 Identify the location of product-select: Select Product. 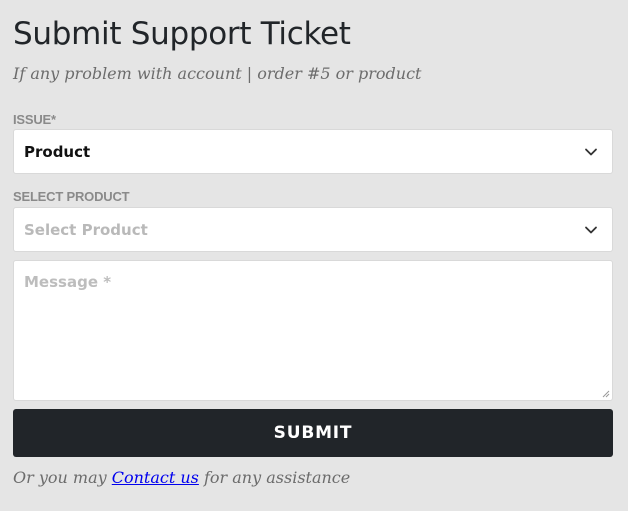
(313, 229).